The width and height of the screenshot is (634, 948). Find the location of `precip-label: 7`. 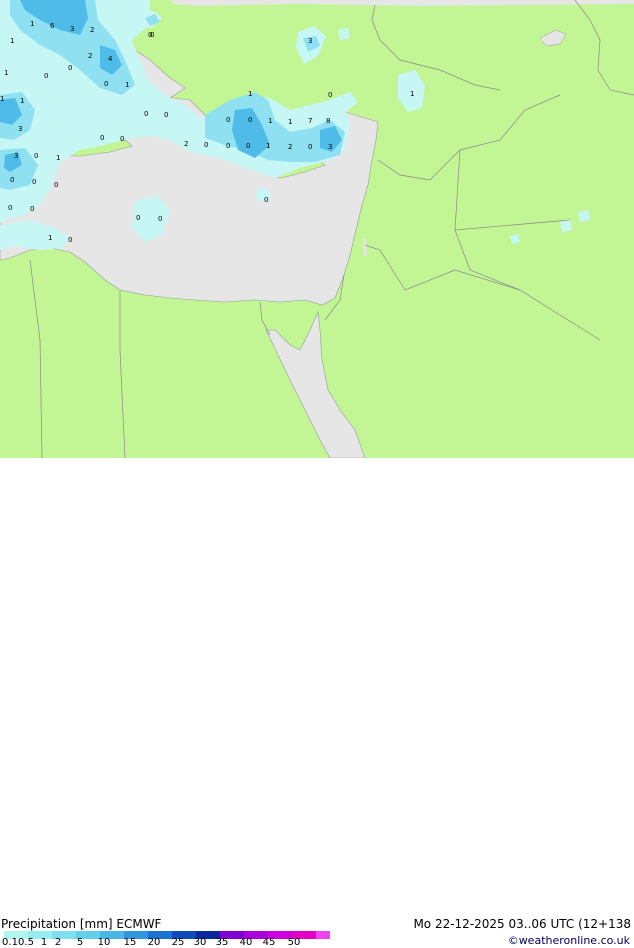

precip-label: 7 is located at coordinates (310, 121).